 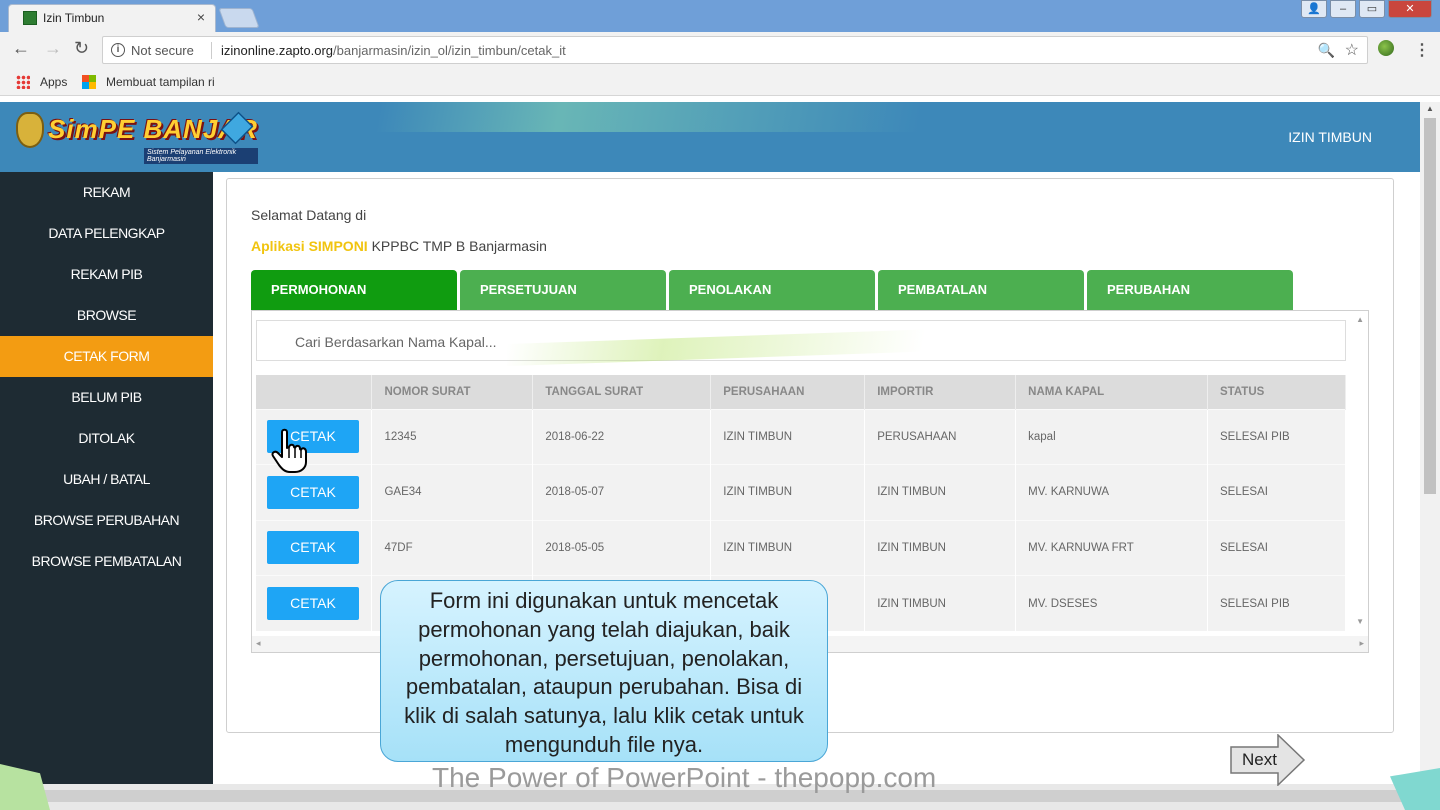 What do you see at coordinates (1259, 759) in the screenshot?
I see `next-label: Next` at bounding box center [1259, 759].